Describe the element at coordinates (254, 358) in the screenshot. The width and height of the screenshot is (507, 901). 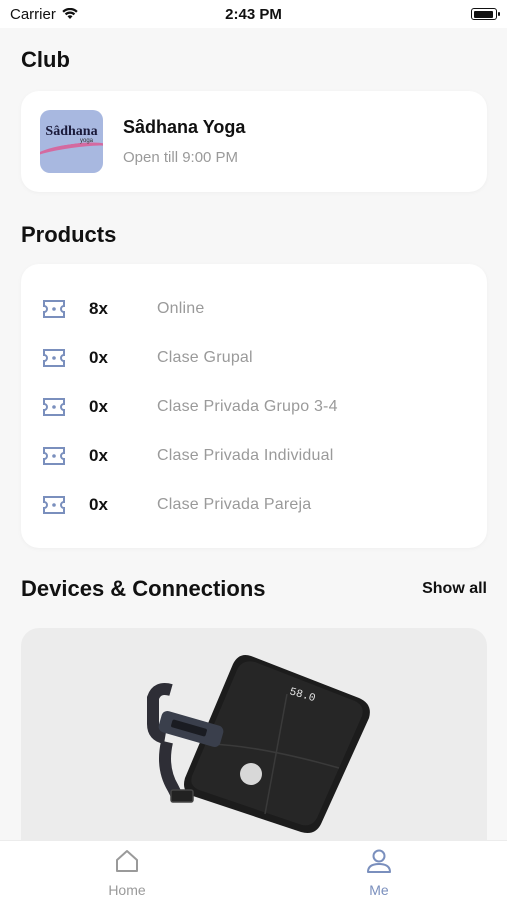
I see `product-row: 0x Clase Grupal` at that location.